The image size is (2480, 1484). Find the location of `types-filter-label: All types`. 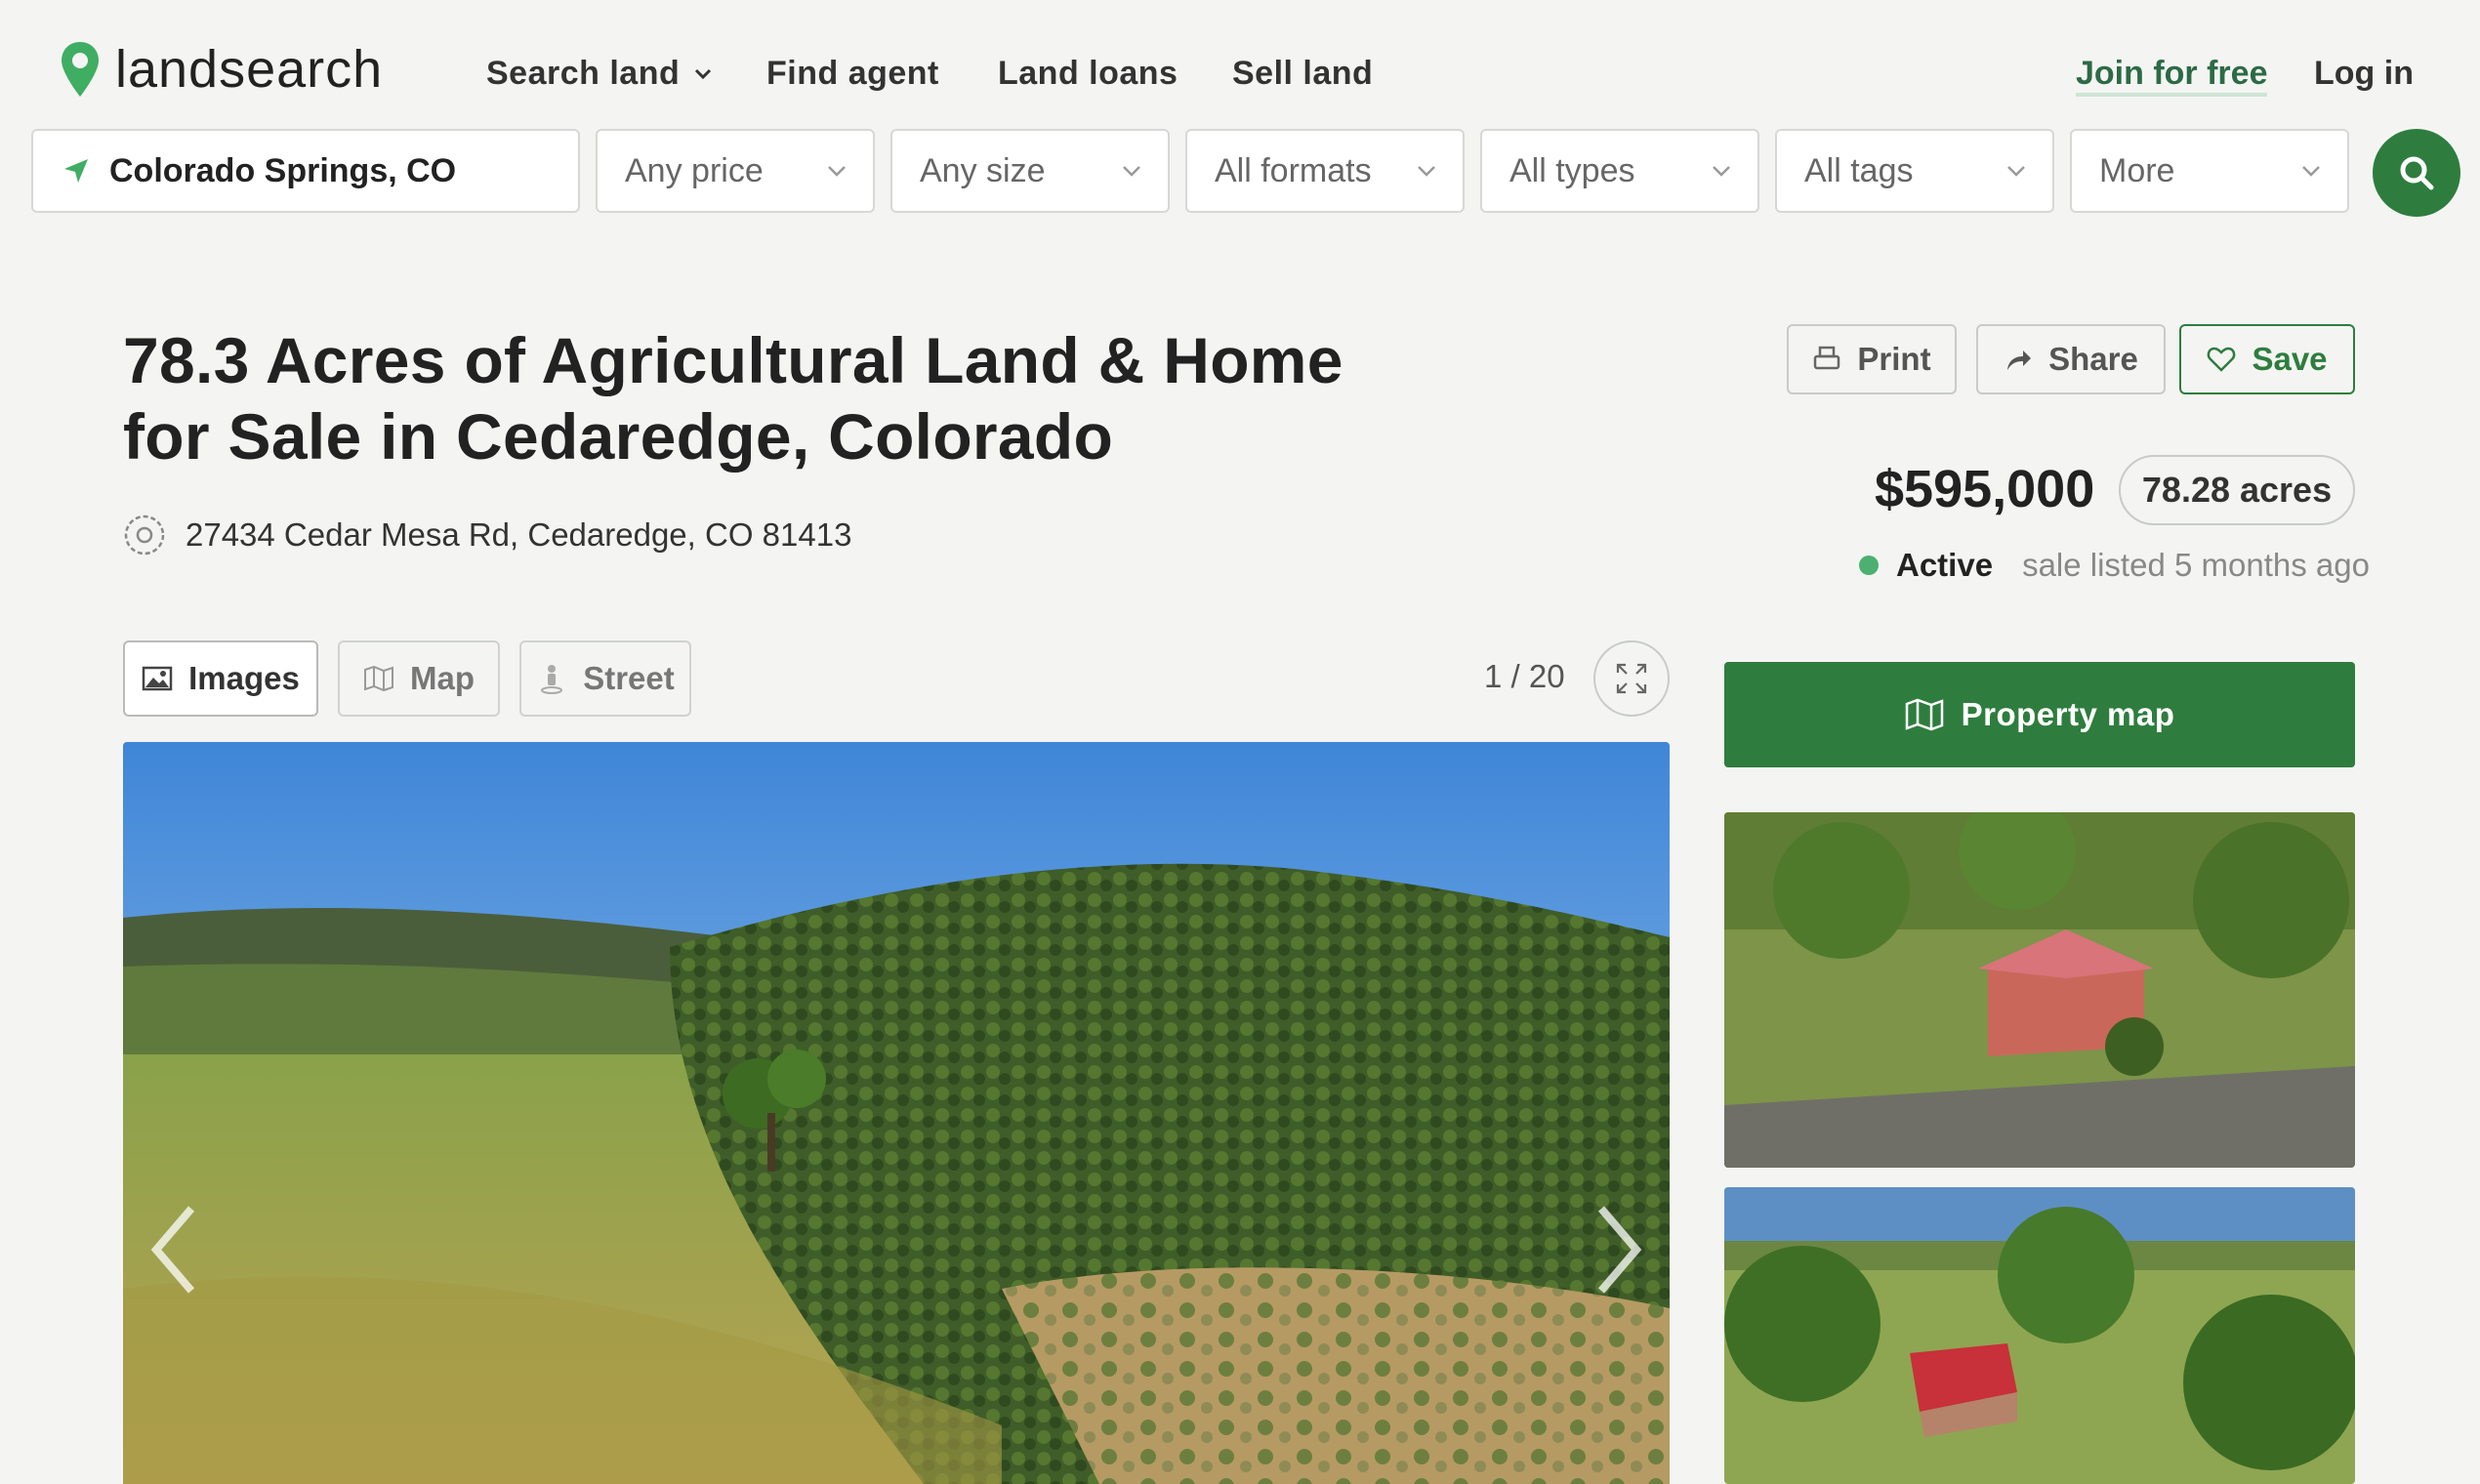

types-filter-label: All types is located at coordinates (1572, 170).